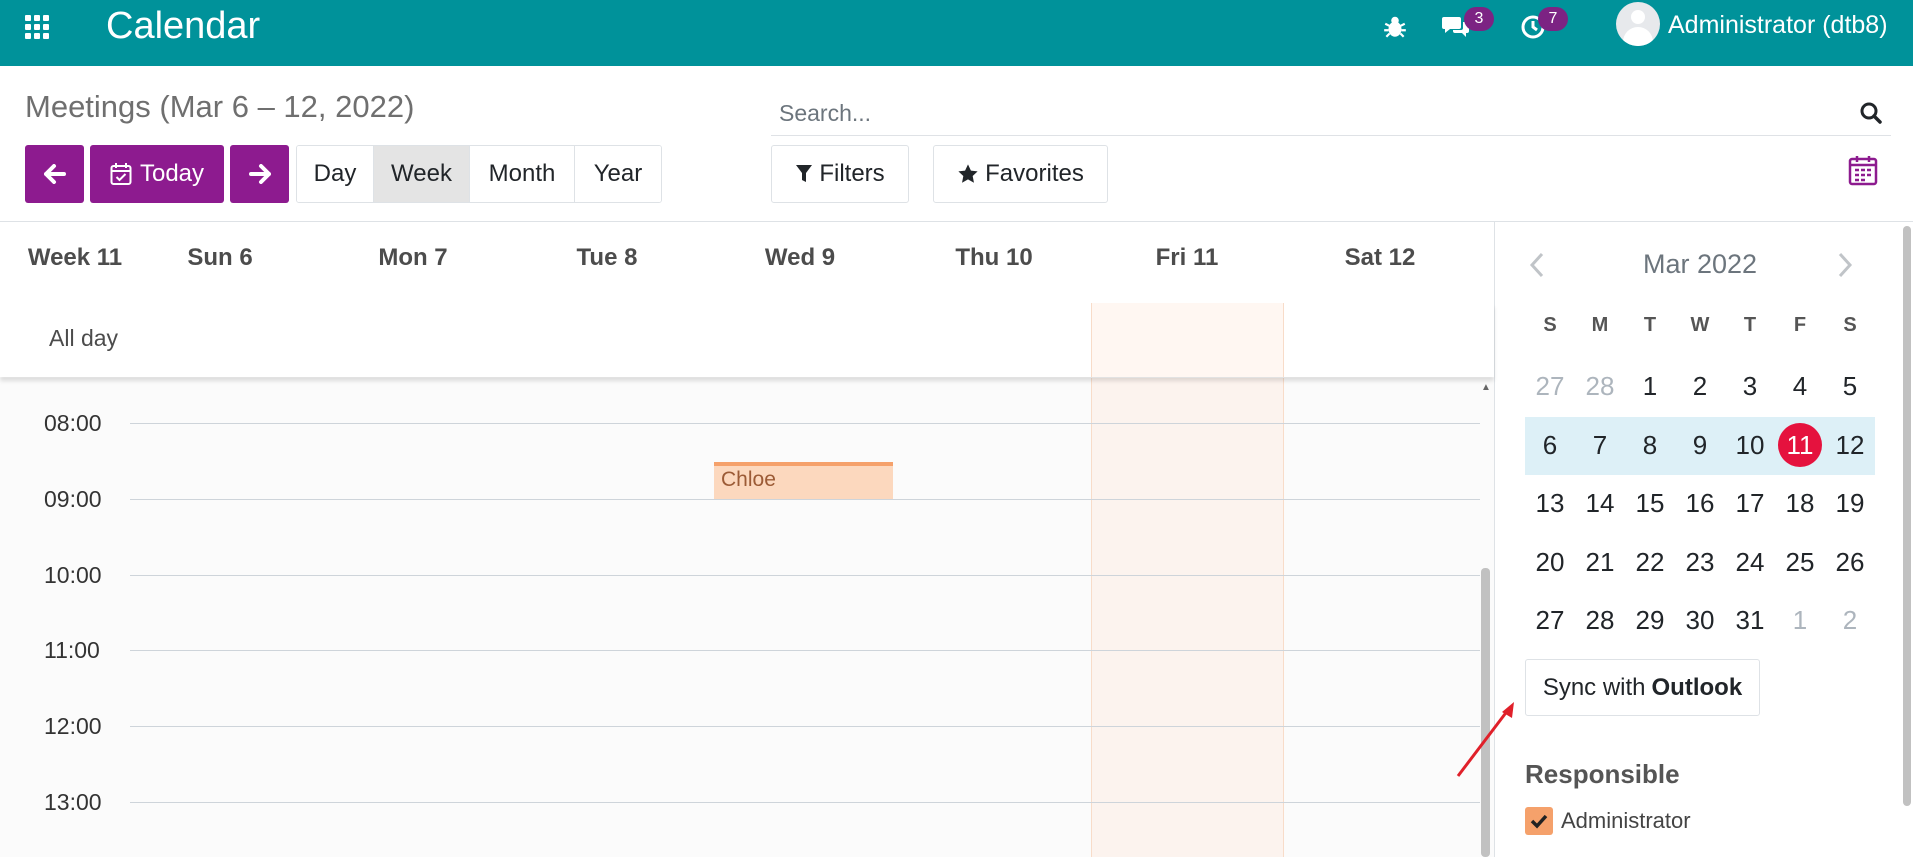 Image resolution: width=1913 pixels, height=857 pixels. What do you see at coordinates (1550, 562) in the screenshot?
I see `mini-day: 20` at bounding box center [1550, 562].